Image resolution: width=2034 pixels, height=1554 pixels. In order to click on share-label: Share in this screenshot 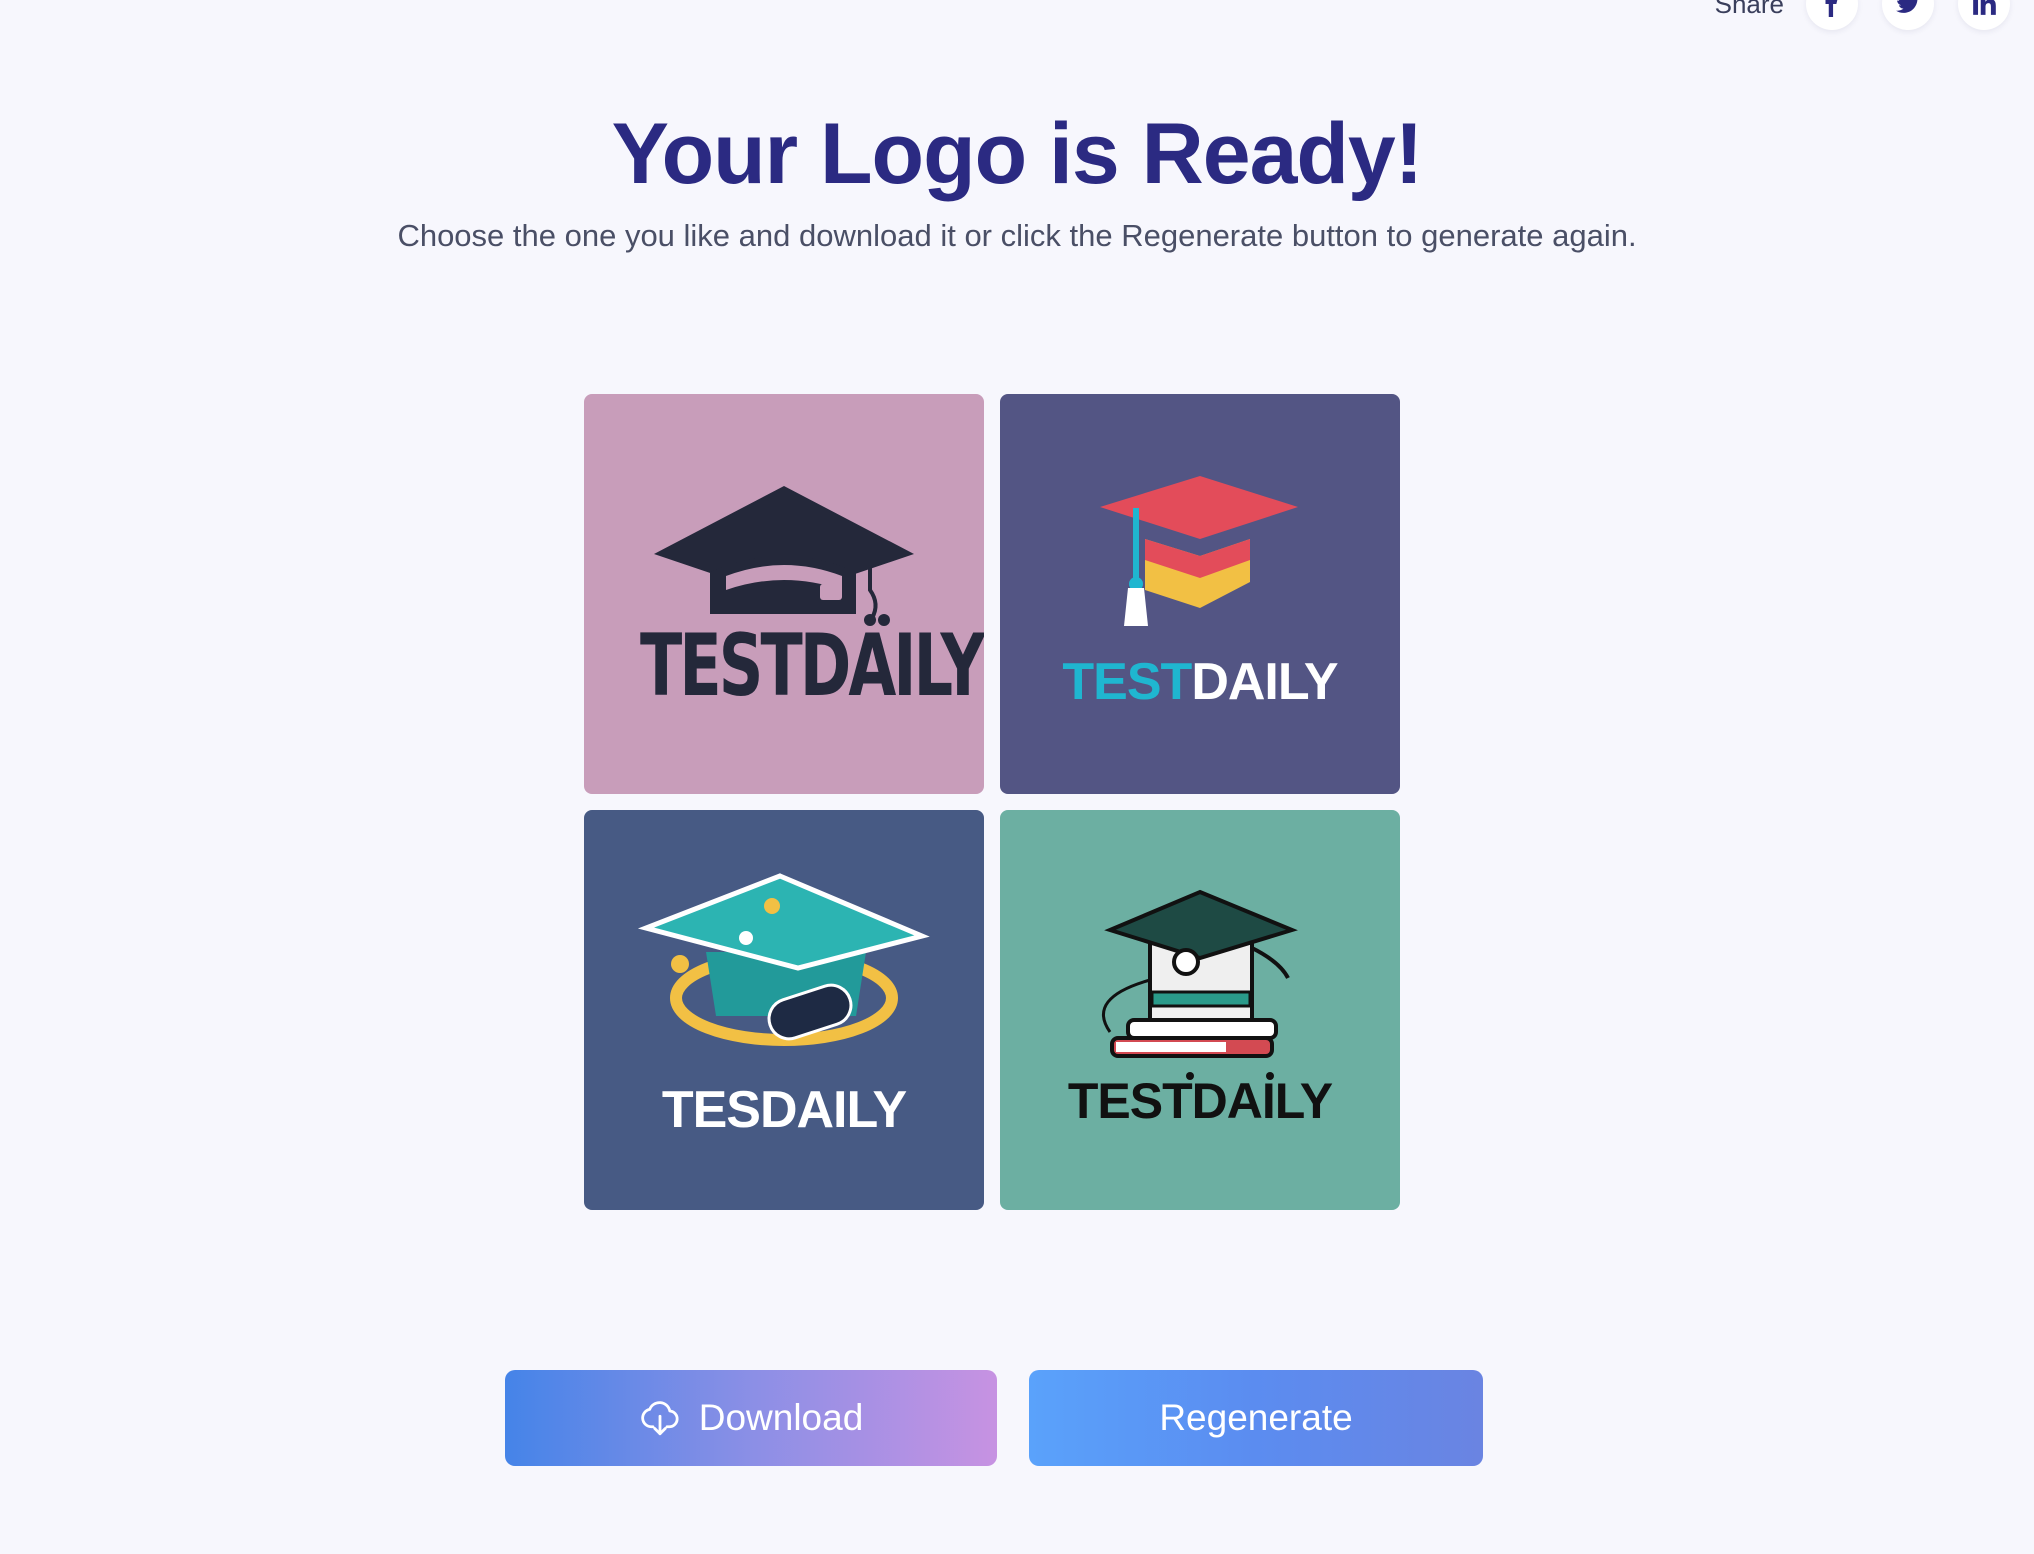, I will do `click(1749, 9)`.